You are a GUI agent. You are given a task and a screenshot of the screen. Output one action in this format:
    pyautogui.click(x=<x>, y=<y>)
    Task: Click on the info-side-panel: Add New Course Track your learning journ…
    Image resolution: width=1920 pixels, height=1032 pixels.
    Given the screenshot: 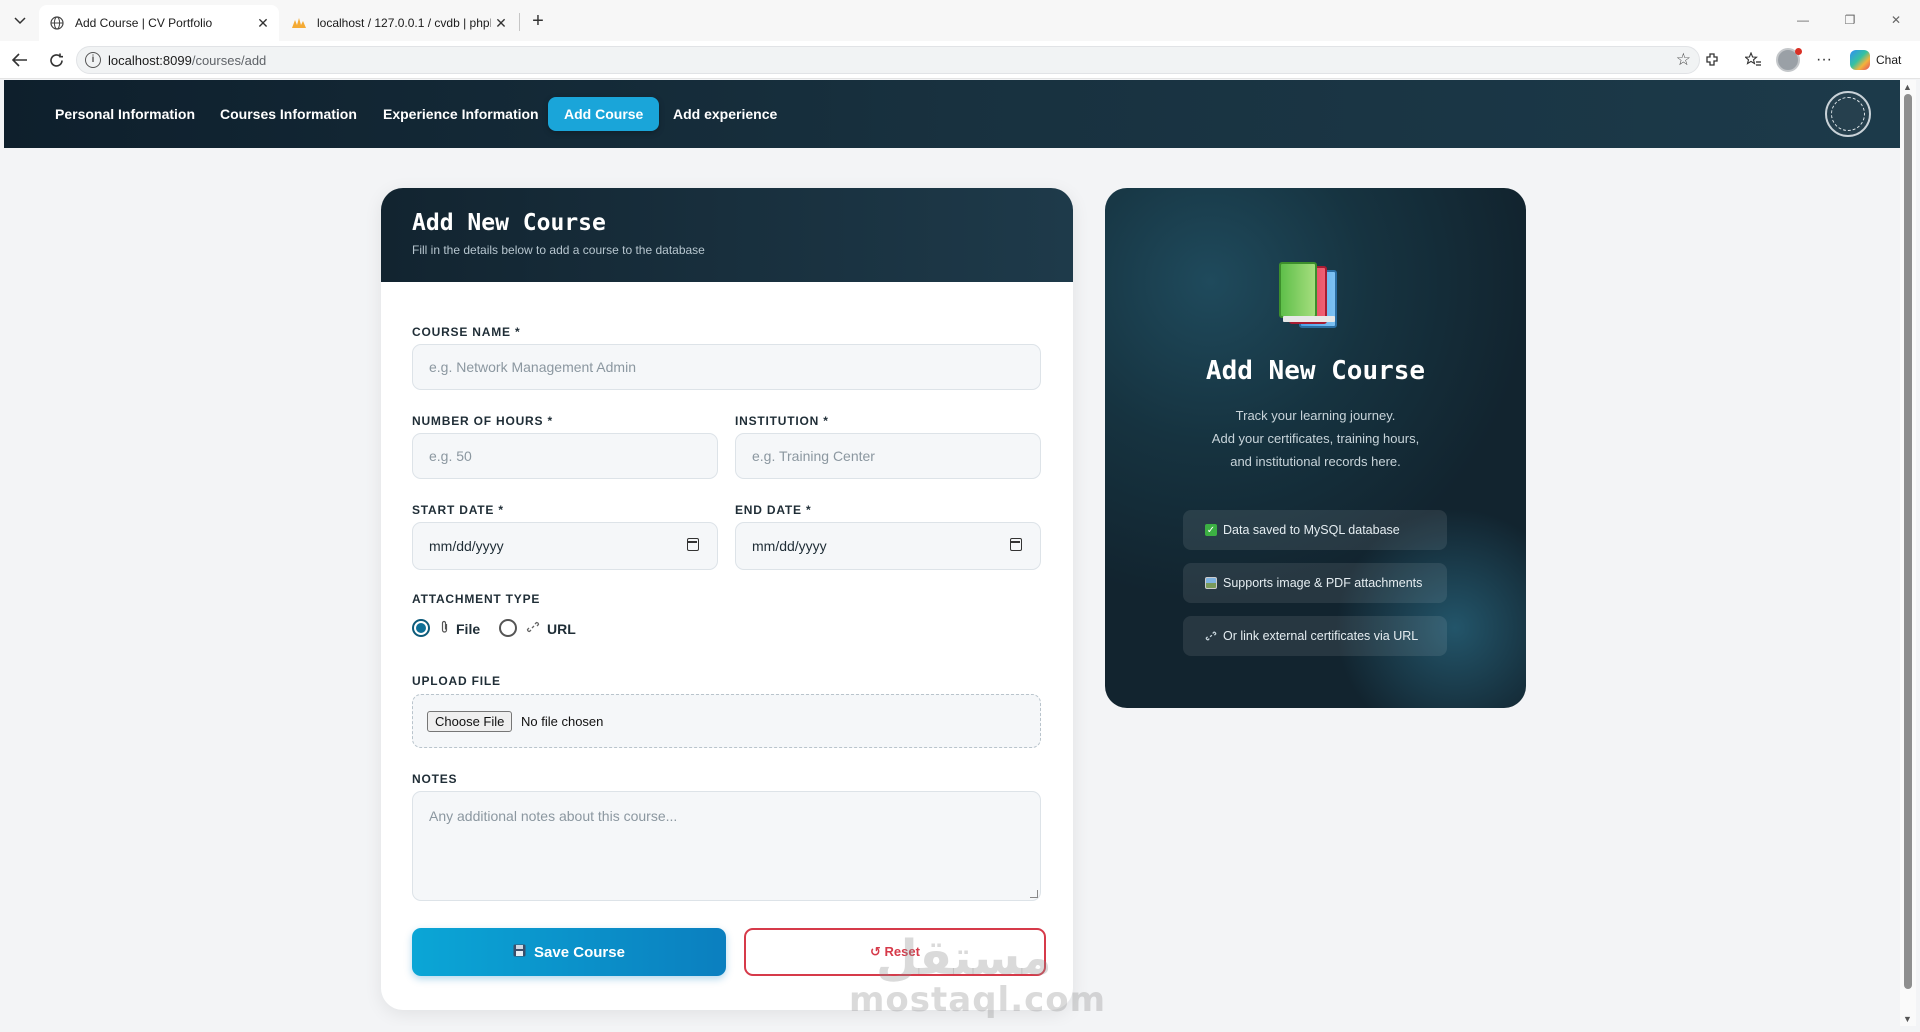 What is the action you would take?
    pyautogui.click(x=1315, y=448)
    